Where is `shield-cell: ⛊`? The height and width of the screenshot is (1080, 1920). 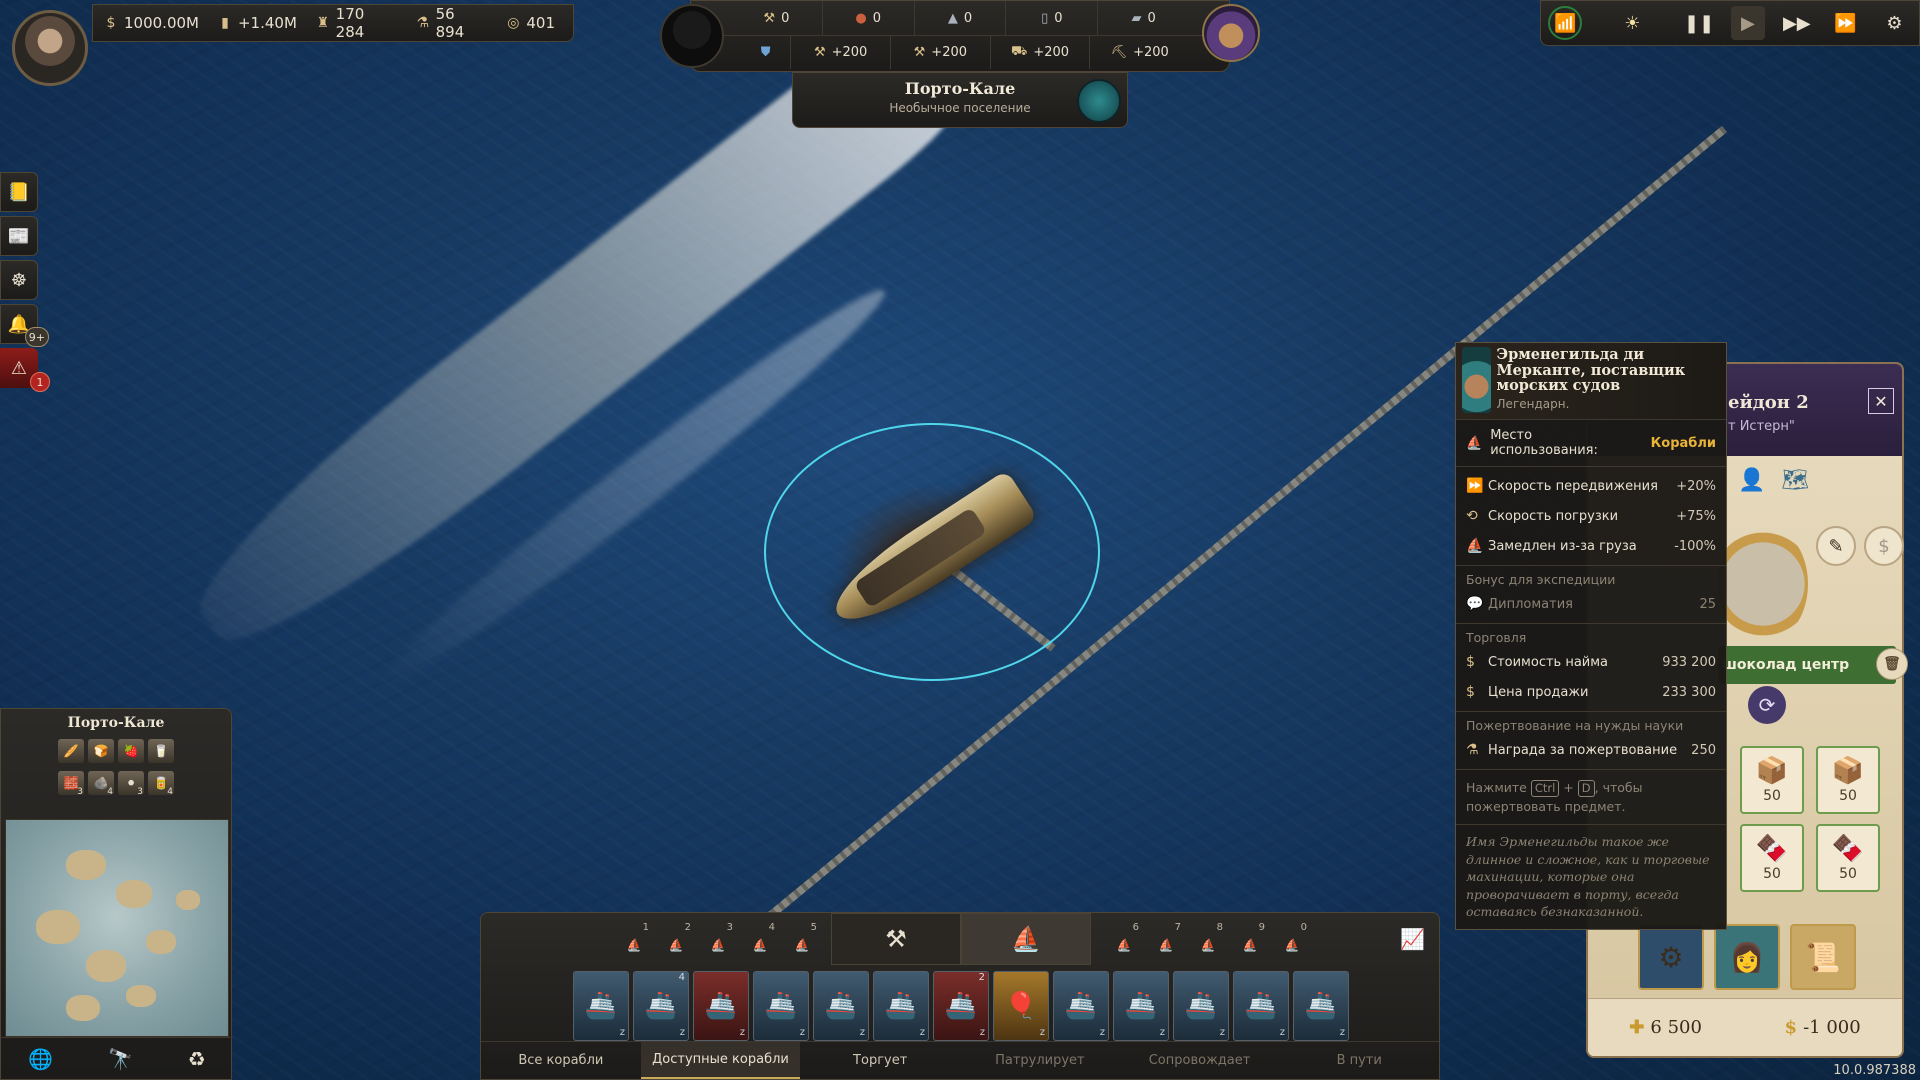
shield-cell: ⛊ is located at coordinates (766, 52).